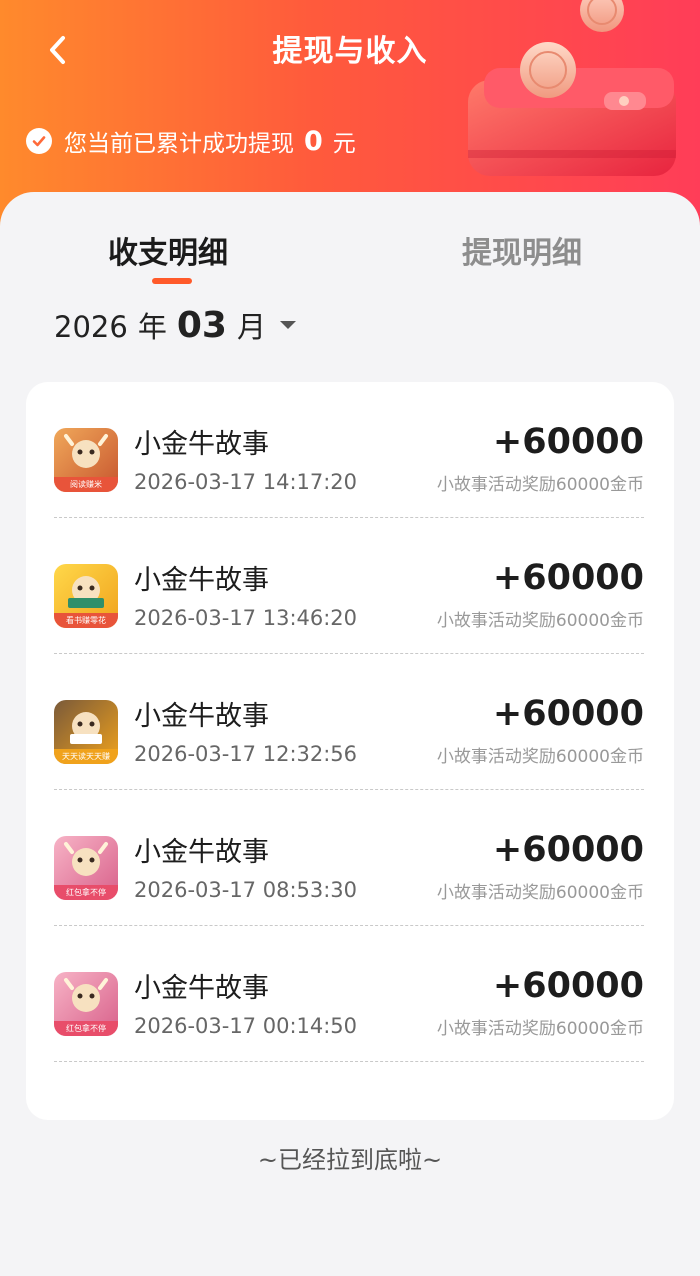 This screenshot has height=1276, width=700. Describe the element at coordinates (313, 141) in the screenshot. I see `summary-amount: 0` at that location.